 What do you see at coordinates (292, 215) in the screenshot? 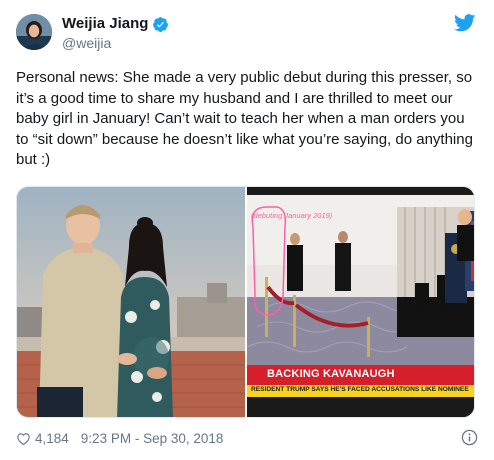
I see `overlay-annotation-label: (debuting January 2019)` at bounding box center [292, 215].